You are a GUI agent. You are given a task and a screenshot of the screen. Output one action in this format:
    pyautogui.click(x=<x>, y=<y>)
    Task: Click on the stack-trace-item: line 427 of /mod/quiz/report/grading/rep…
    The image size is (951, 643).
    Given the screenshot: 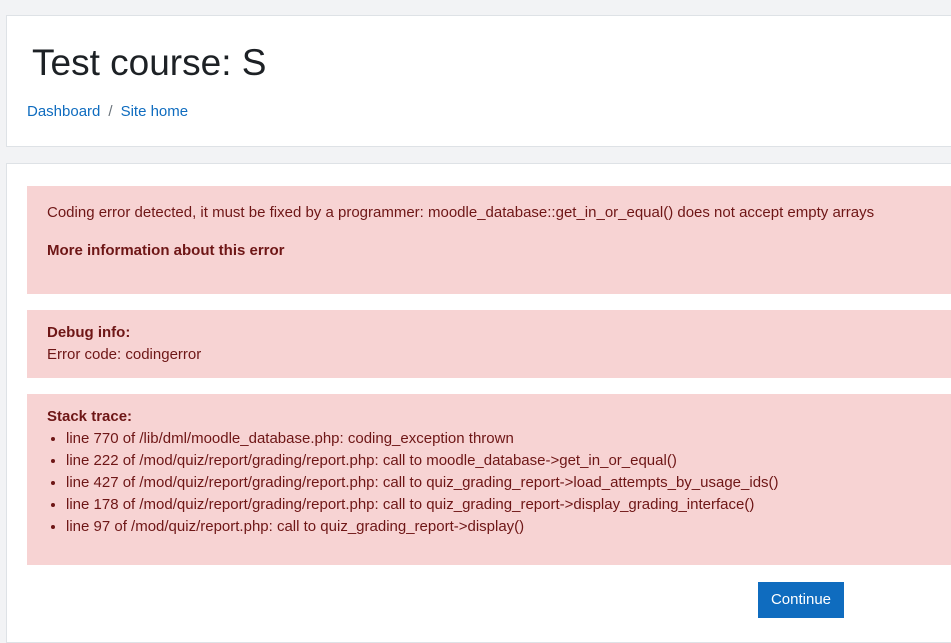 What is the action you would take?
    pyautogui.click(x=422, y=483)
    